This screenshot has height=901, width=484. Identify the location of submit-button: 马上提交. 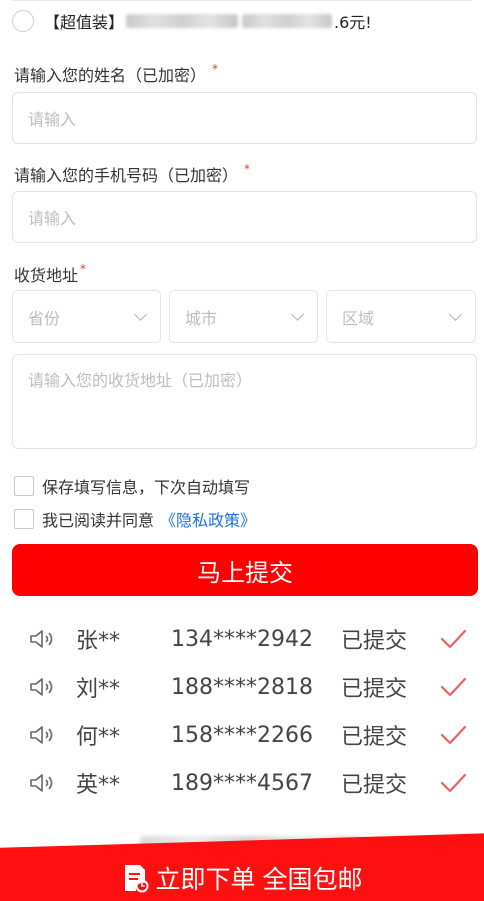
(245, 570).